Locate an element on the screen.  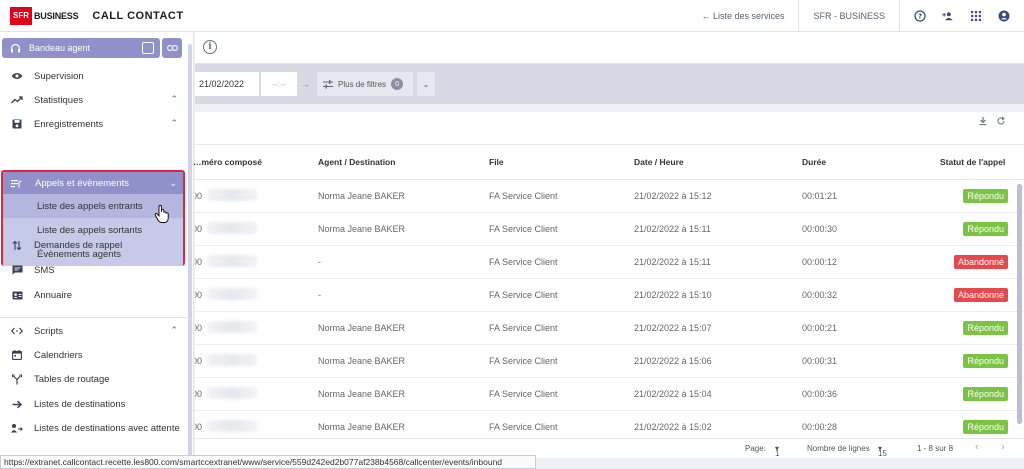
sidebar-item-destination-lists: Listes de destinations is located at coordinates (93, 404).